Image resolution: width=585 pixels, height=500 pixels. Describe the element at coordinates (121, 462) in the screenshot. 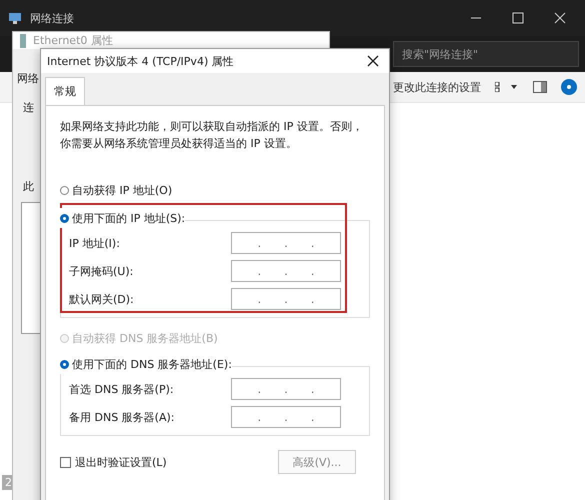

I see `checkbox-label: 退出时验证设置(L)` at that location.